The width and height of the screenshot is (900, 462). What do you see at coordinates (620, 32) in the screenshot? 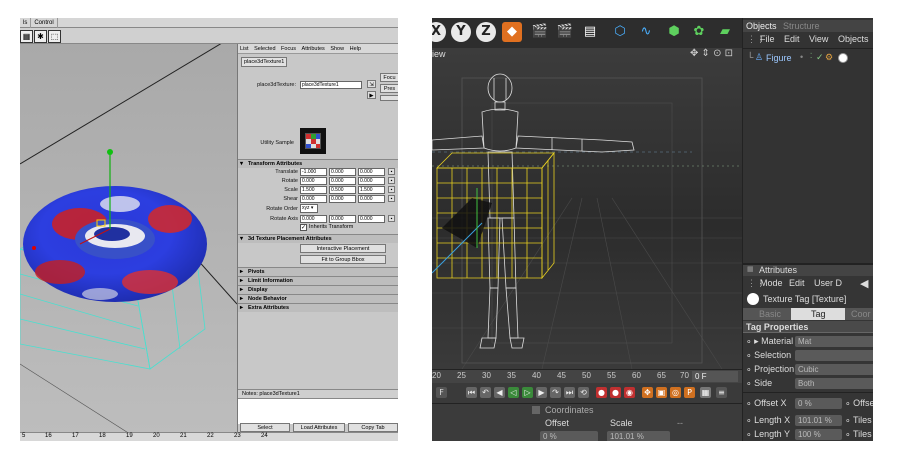
I see `cube-icon: ⬡` at bounding box center [620, 32].